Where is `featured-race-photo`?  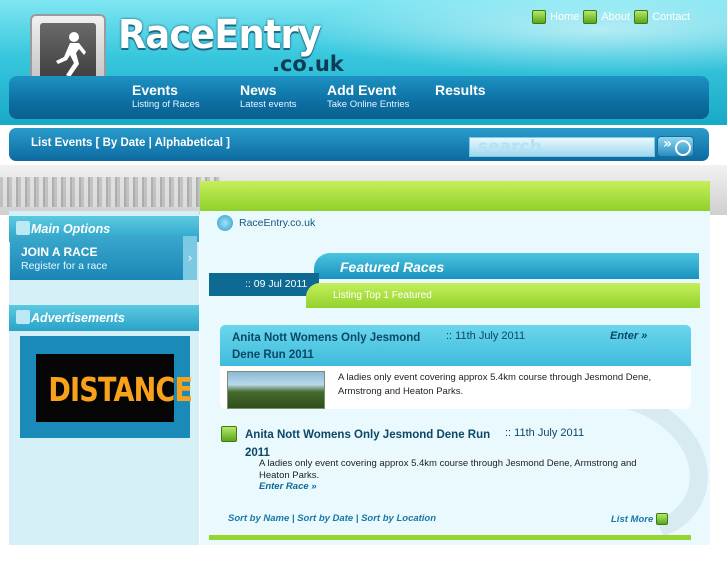 featured-race-photo is located at coordinates (276, 390).